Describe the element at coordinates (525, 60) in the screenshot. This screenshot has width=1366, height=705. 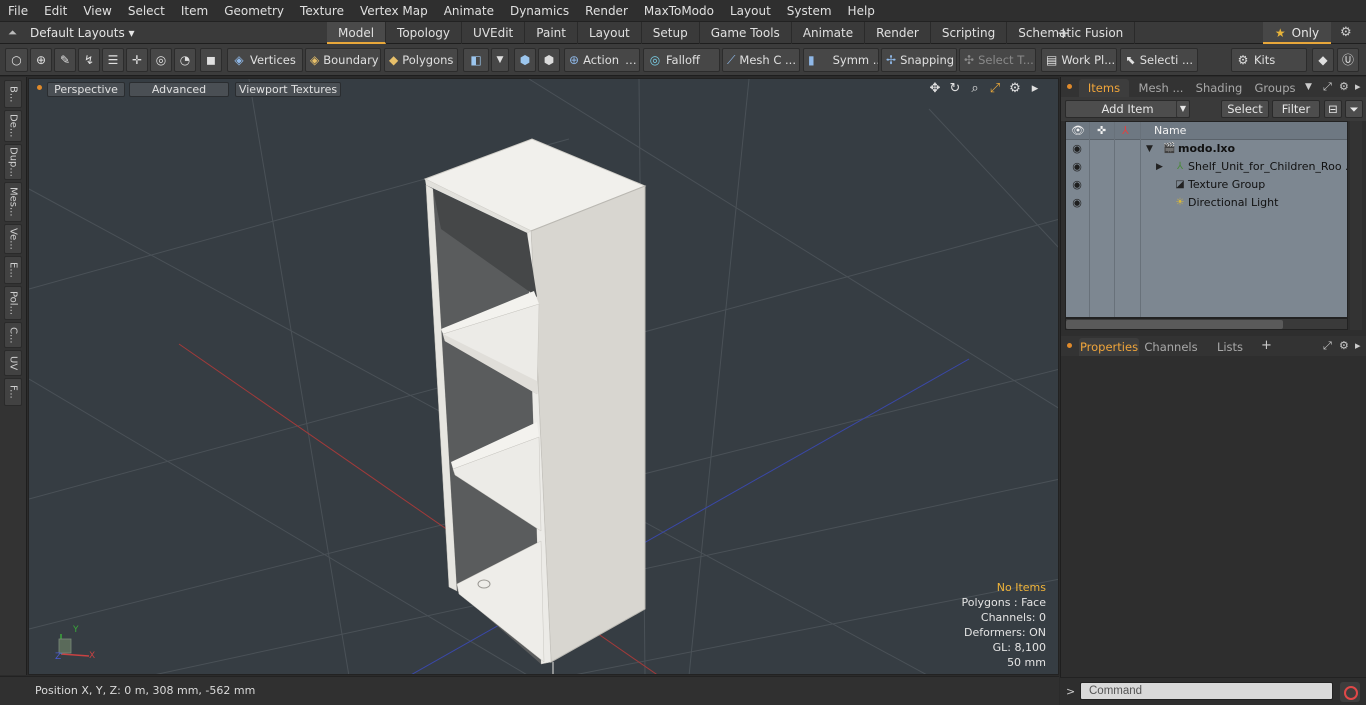
I see `symmetry-toggle-a: ⬢` at that location.